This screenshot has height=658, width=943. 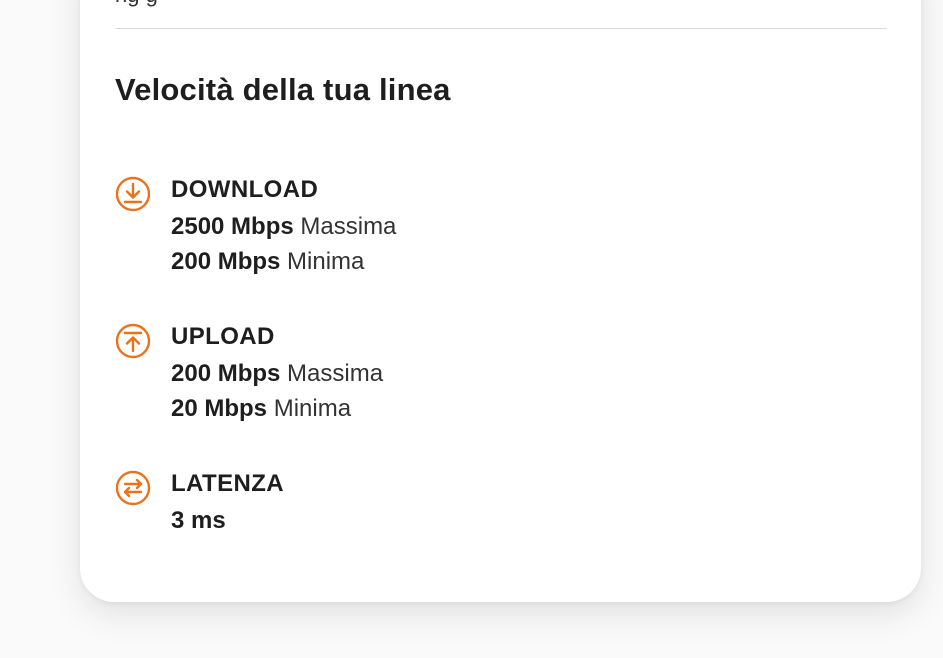 I want to click on previous-section-text: ng g, so click(x=136, y=4).